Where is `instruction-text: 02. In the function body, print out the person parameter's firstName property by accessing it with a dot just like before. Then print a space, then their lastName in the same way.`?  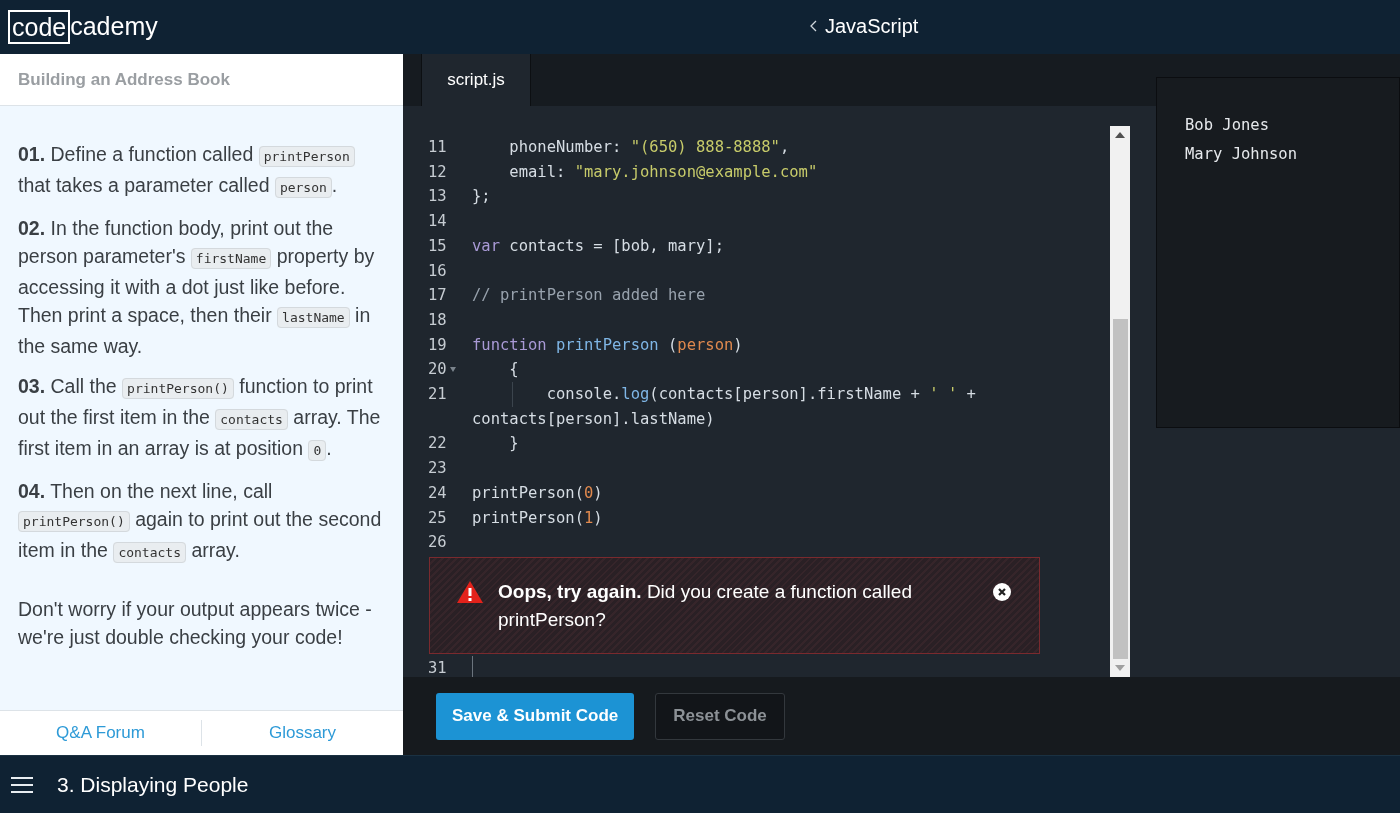 instruction-text: 02. In the function body, print out the person parameter's firstName property by accessing it with a dot just like before. Then print a space, then their lastName in the same way. is located at coordinates (197, 287).